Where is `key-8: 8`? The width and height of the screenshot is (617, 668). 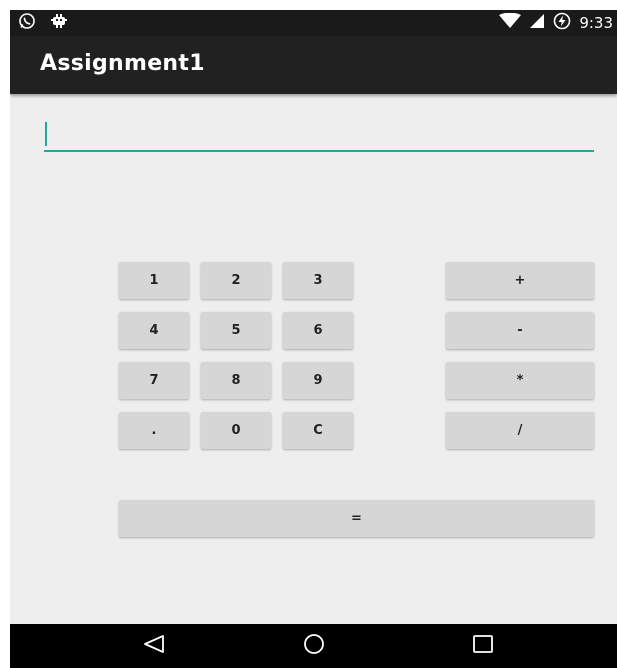
key-8: 8 is located at coordinates (236, 380).